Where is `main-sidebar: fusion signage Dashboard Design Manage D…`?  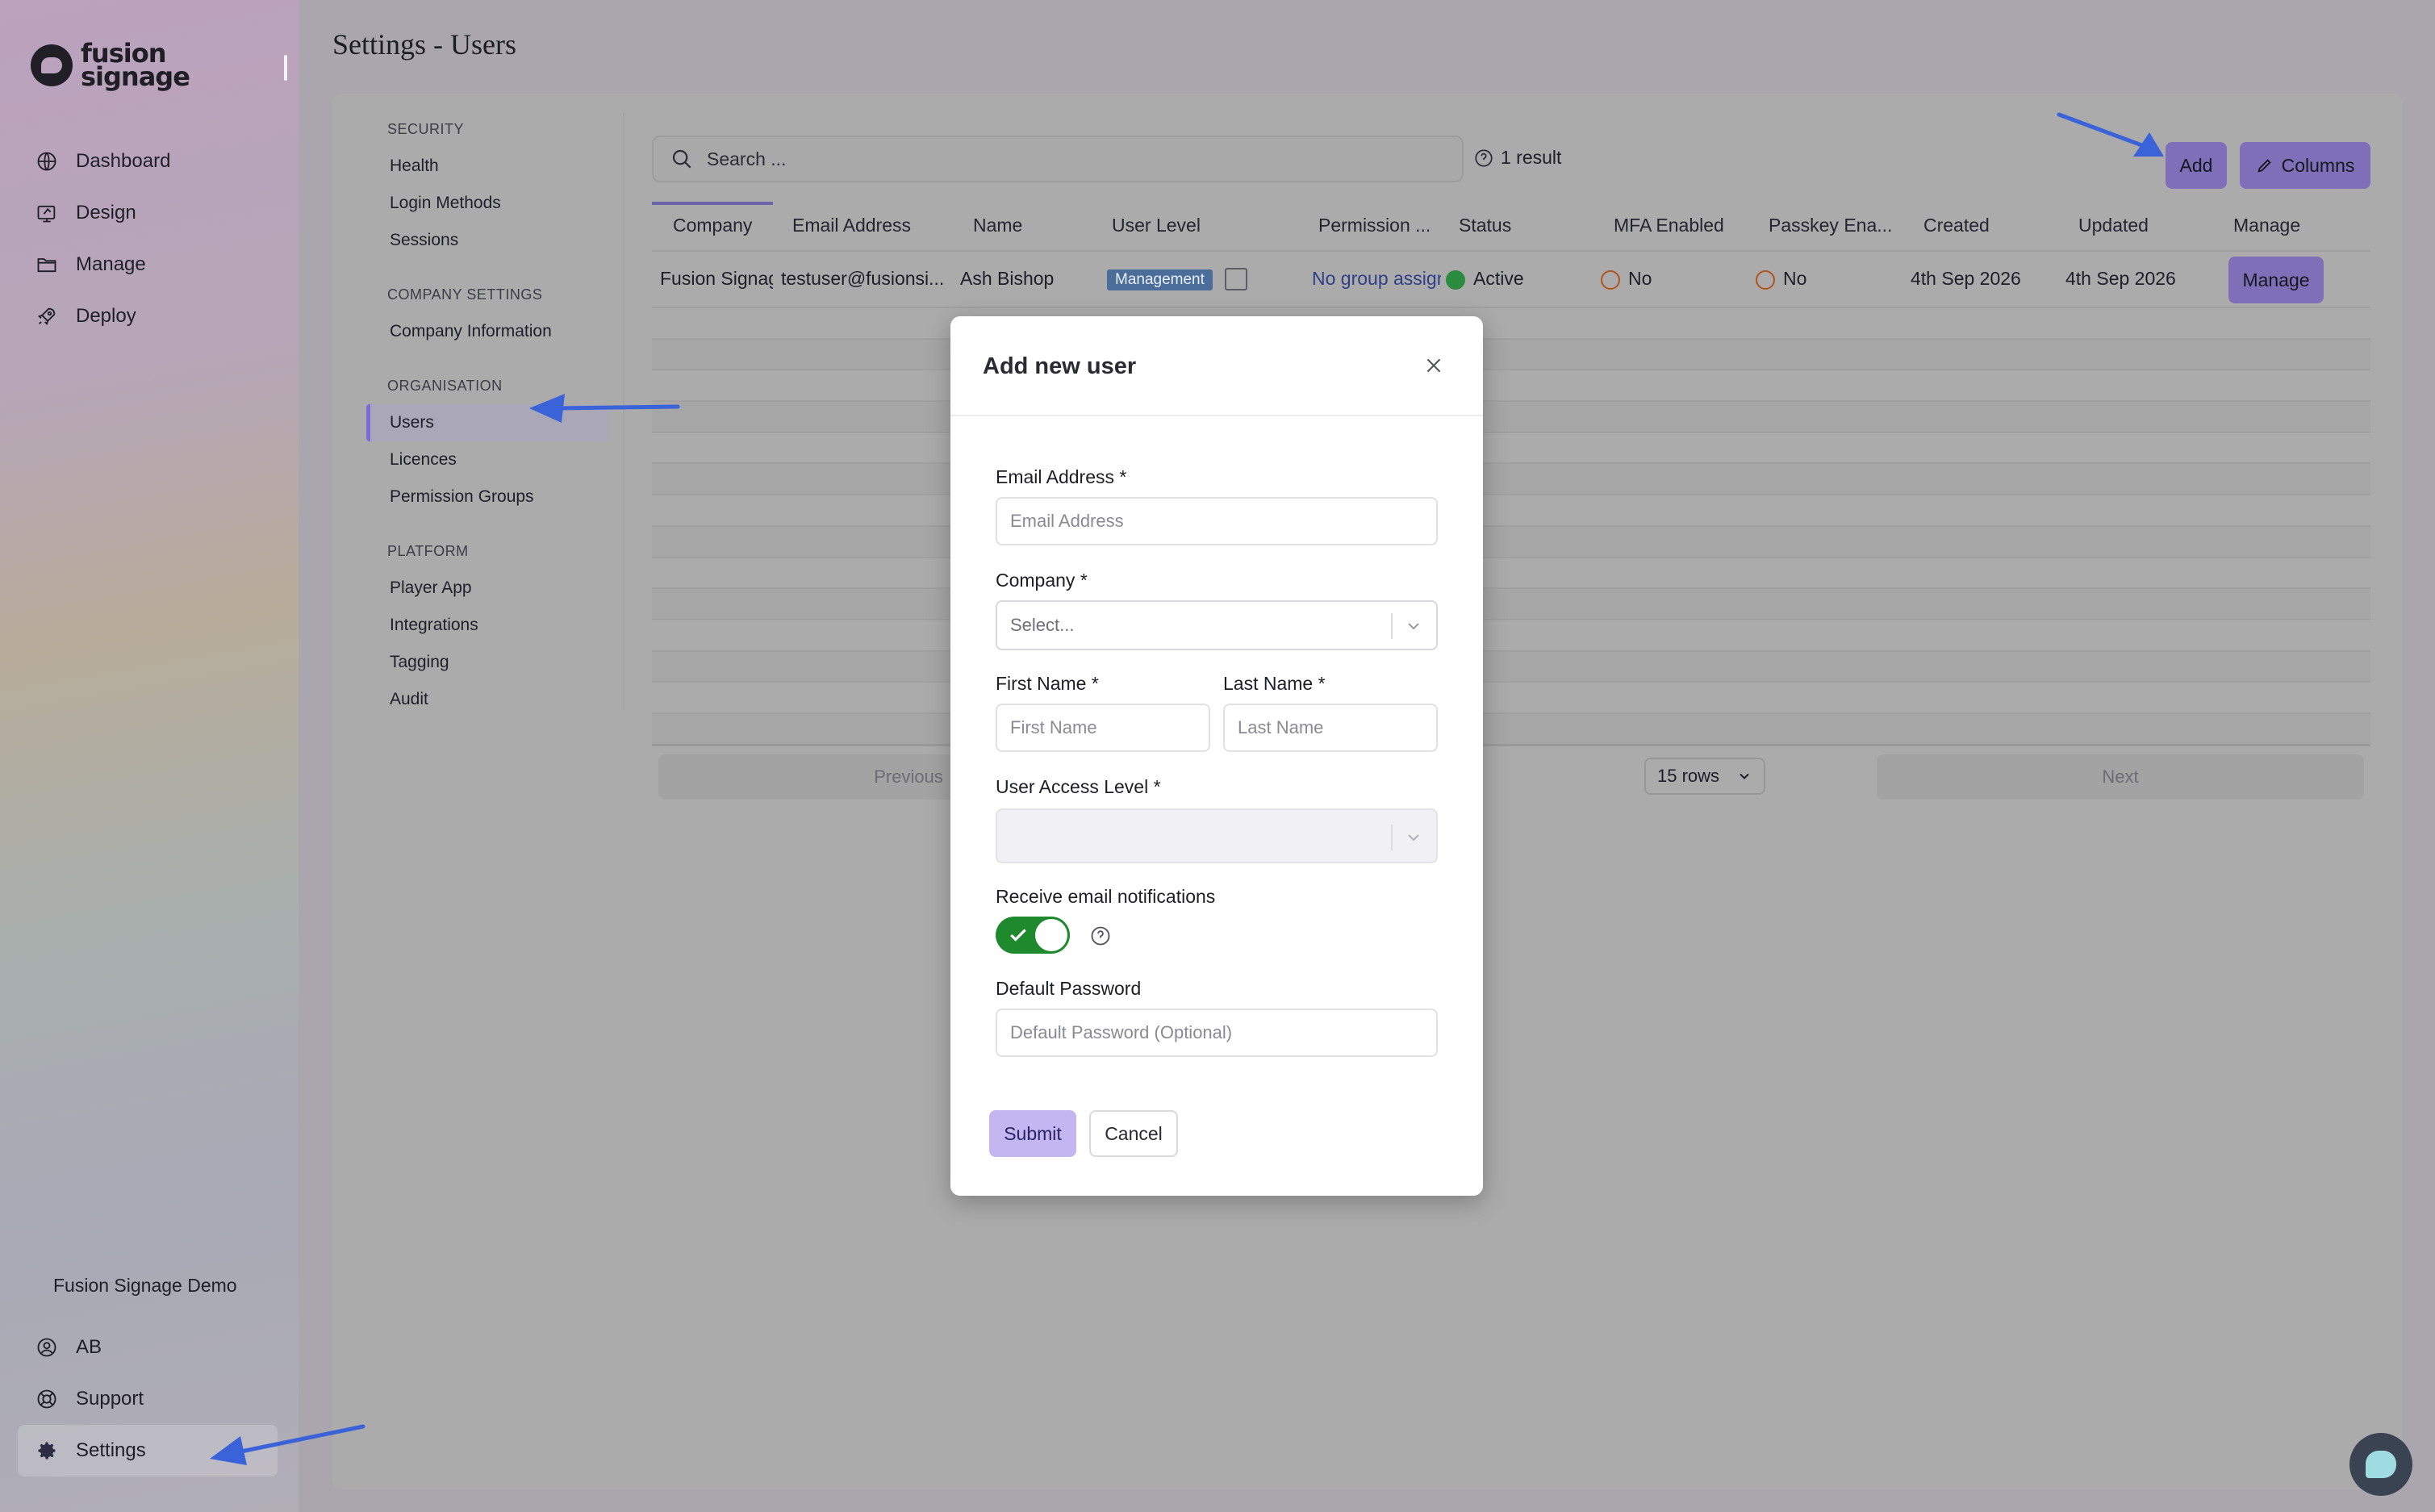
main-sidebar: fusion signage Dashboard Design Manage D… is located at coordinates (149, 756).